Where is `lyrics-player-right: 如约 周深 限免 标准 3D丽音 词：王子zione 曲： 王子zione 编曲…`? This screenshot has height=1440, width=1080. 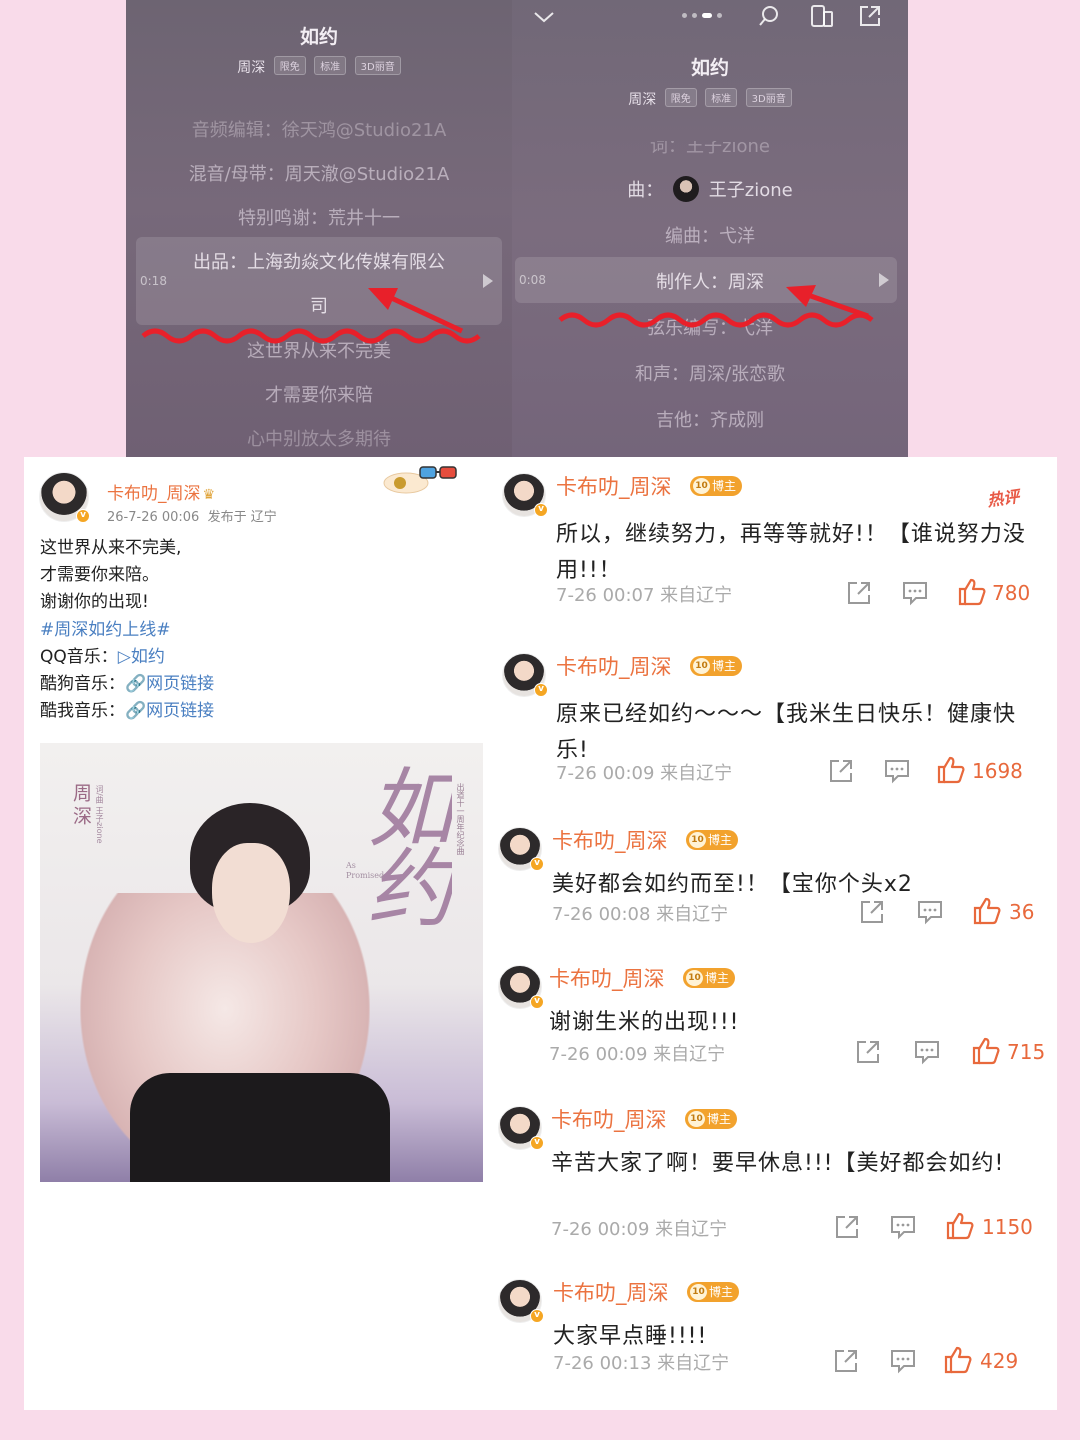
lyrics-player-right: 如约 周深 限免 标准 3D丽音 词：王子zione 曲： 王子zione 编曲… is located at coordinates (710, 228).